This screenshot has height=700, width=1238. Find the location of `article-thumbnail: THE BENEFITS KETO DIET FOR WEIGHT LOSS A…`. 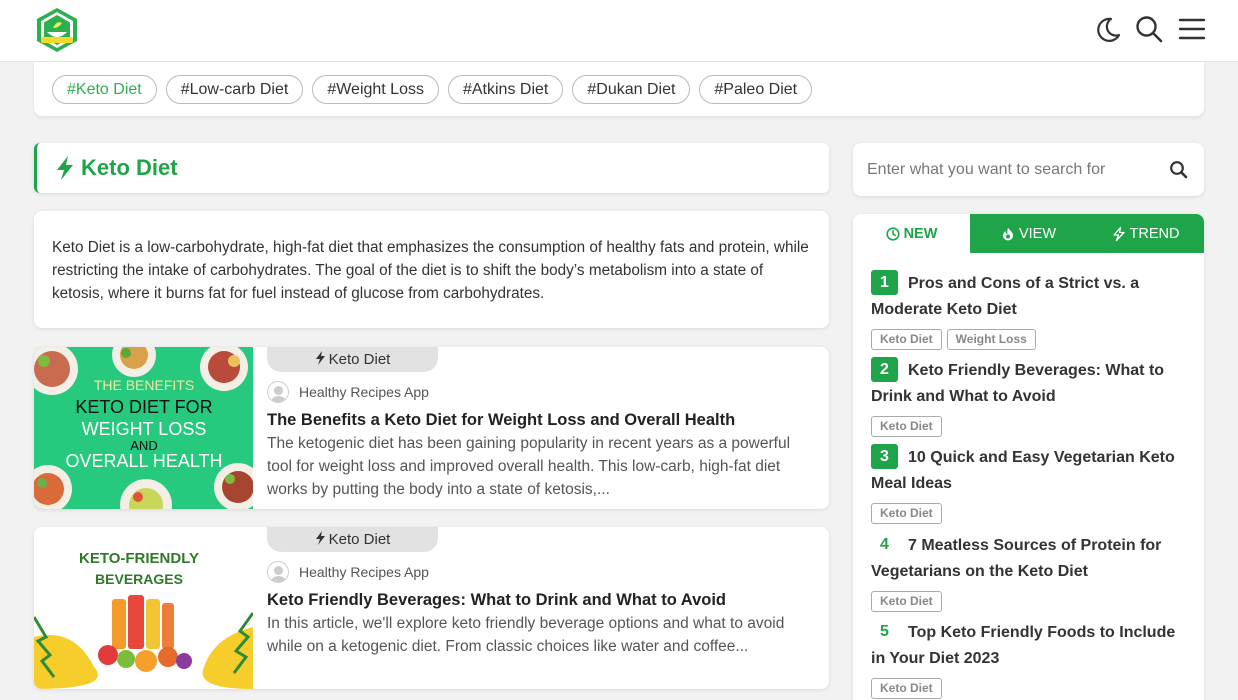

article-thumbnail: THE BENEFITS KETO DIET FOR WEIGHT LOSS A… is located at coordinates (143, 428).